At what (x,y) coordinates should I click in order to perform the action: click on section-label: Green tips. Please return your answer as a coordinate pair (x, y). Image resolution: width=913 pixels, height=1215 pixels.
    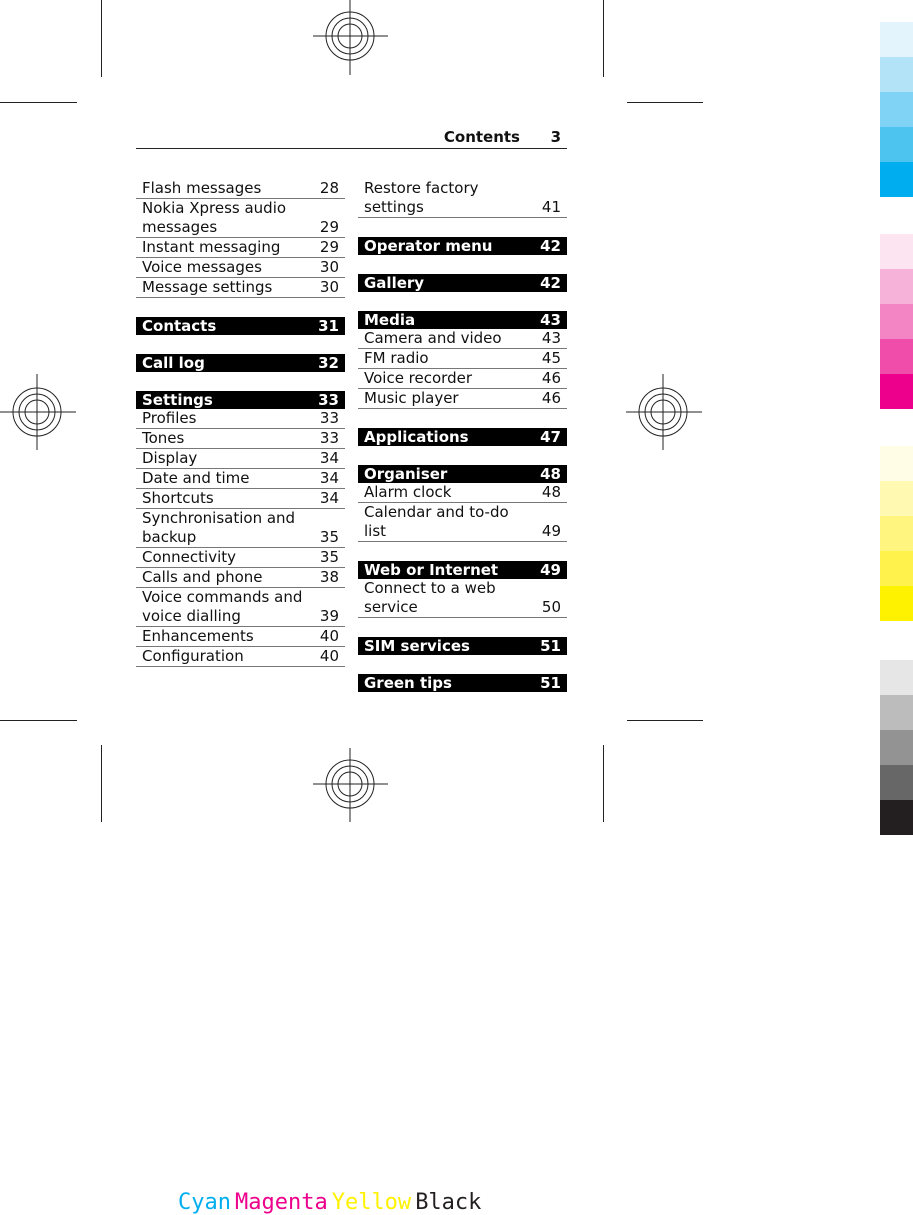
    Looking at the image, I should click on (408, 683).